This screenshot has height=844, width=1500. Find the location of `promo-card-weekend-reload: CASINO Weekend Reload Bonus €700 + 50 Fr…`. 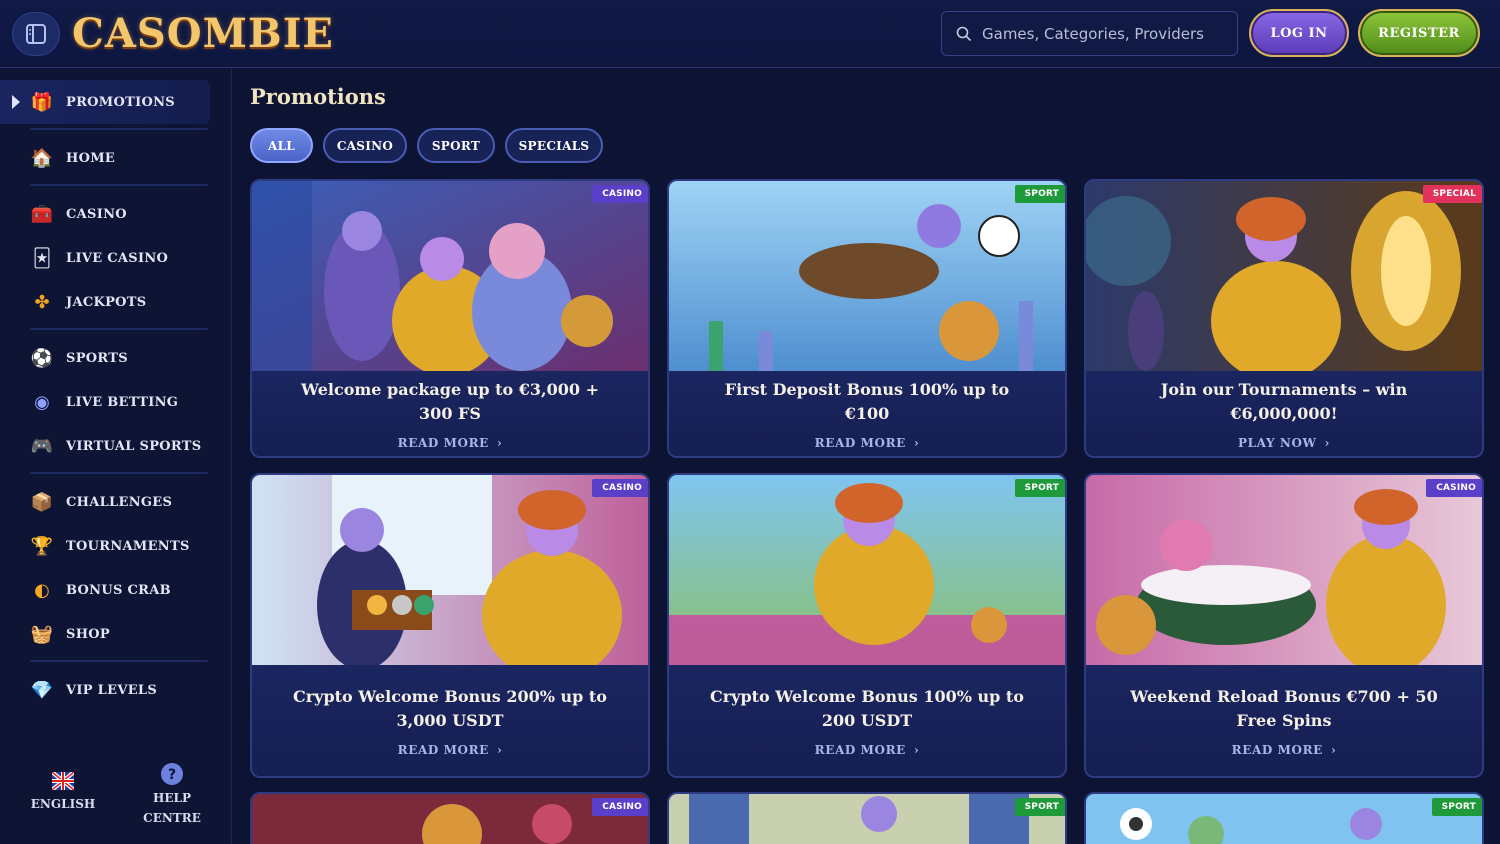

promo-card-weekend-reload: CASINO Weekend Reload Bonus €700 + 50 Fr… is located at coordinates (1284, 625).